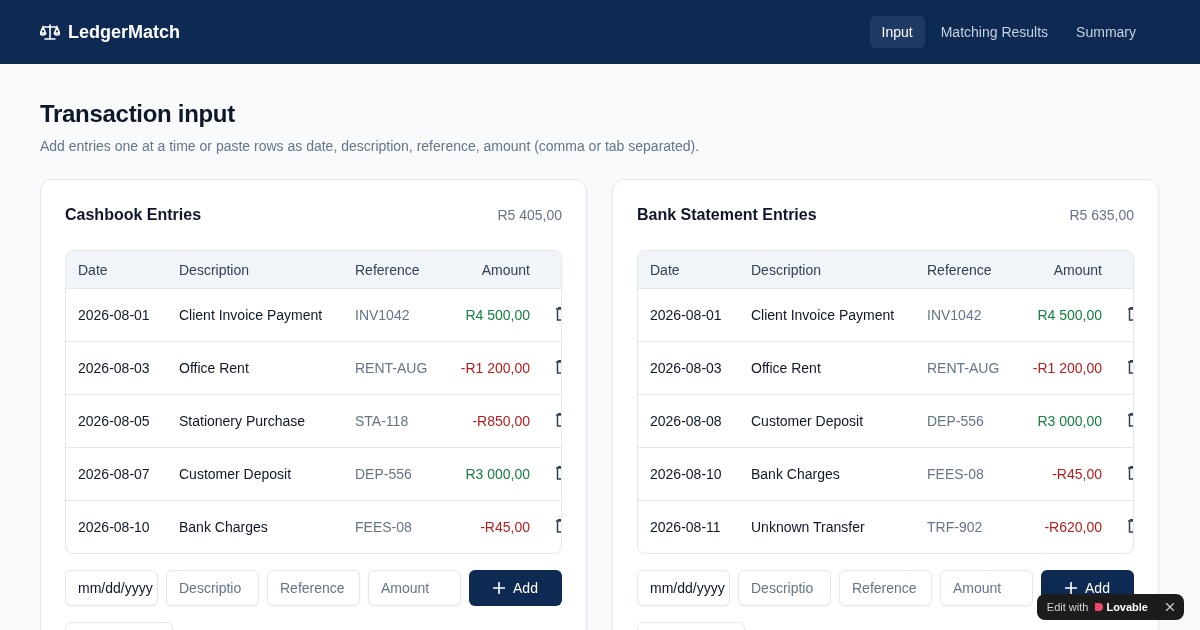 This screenshot has height=630, width=1200. Describe the element at coordinates (727, 215) in the screenshot. I see `card-title: Bank Statement Entries` at that location.